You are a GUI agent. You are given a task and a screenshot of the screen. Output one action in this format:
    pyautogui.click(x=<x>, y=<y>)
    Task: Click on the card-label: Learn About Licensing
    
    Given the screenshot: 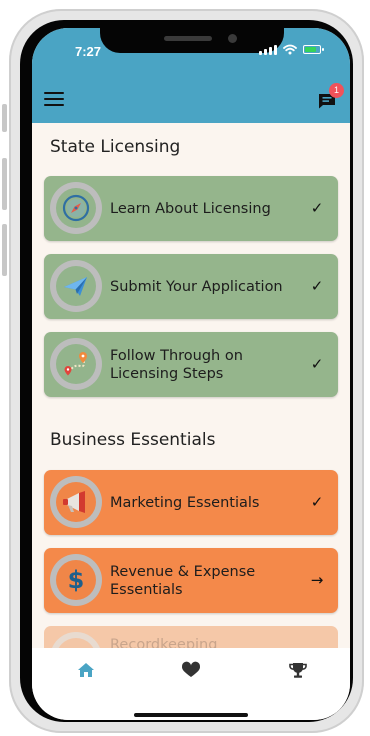 What is the action you would take?
    pyautogui.click(x=190, y=208)
    